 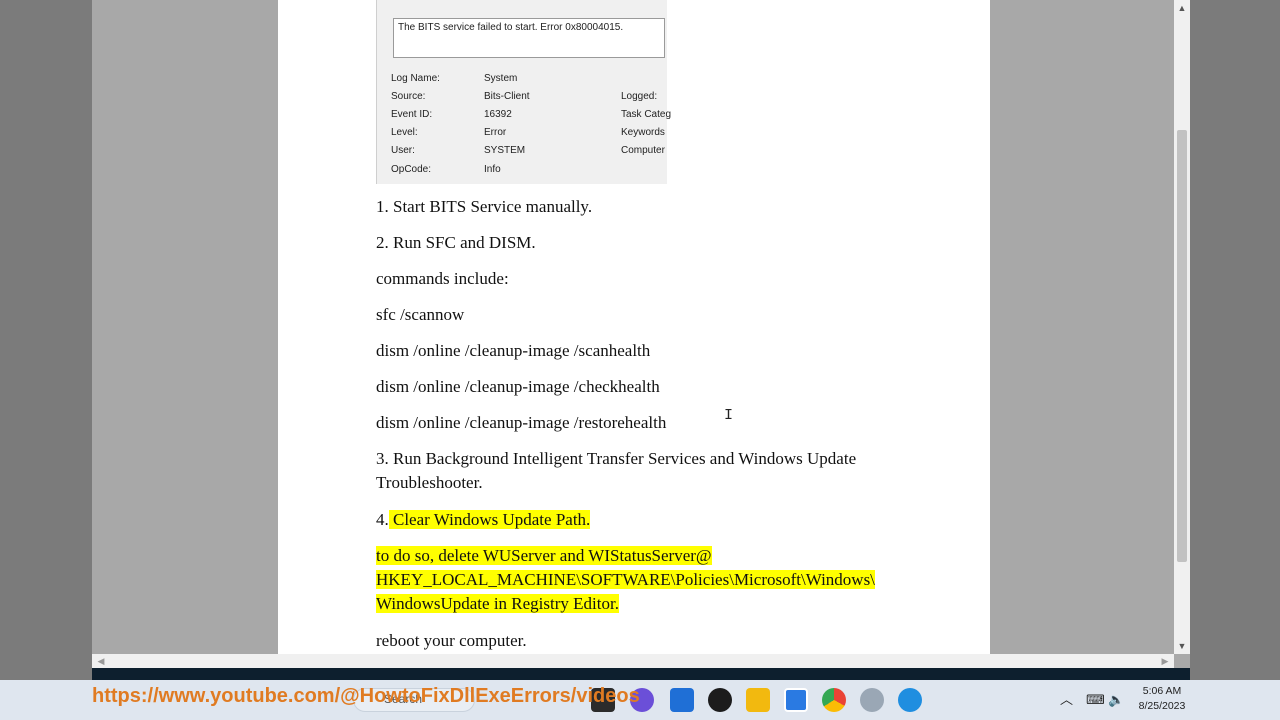 What do you see at coordinates (507, 96) in the screenshot?
I see `event-field-value: Bits-Client` at bounding box center [507, 96].